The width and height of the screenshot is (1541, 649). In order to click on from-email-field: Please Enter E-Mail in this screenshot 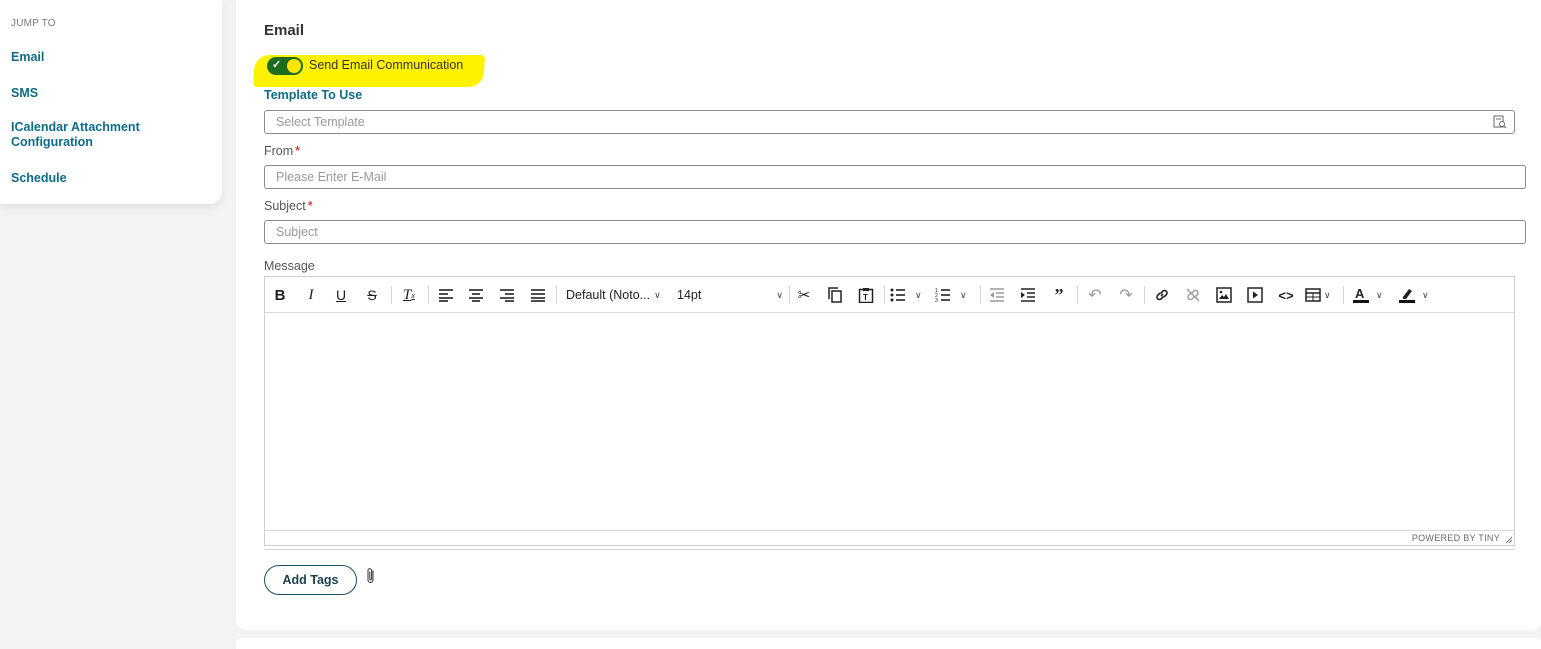, I will do `click(895, 177)`.